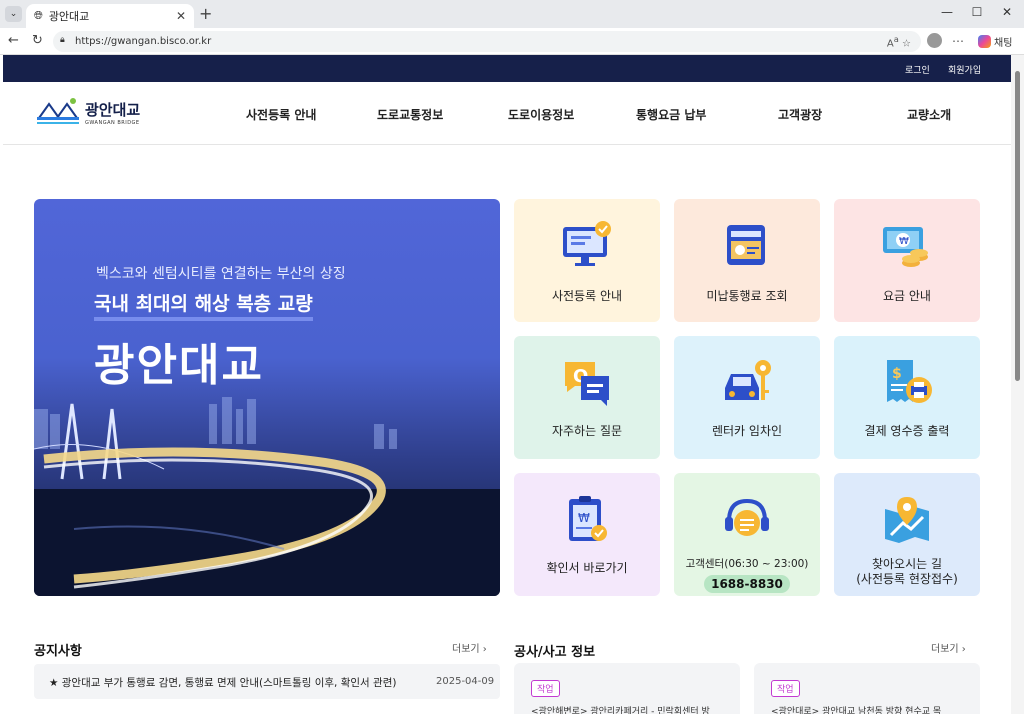 The height and width of the screenshot is (714, 1024). I want to click on back-icon: ←, so click(13, 40).